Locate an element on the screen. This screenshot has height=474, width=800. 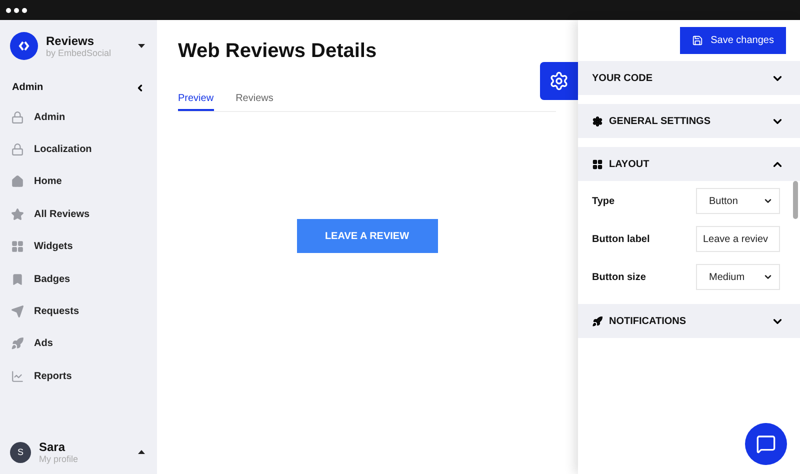
brand-name: Reviews is located at coordinates (71, 41).